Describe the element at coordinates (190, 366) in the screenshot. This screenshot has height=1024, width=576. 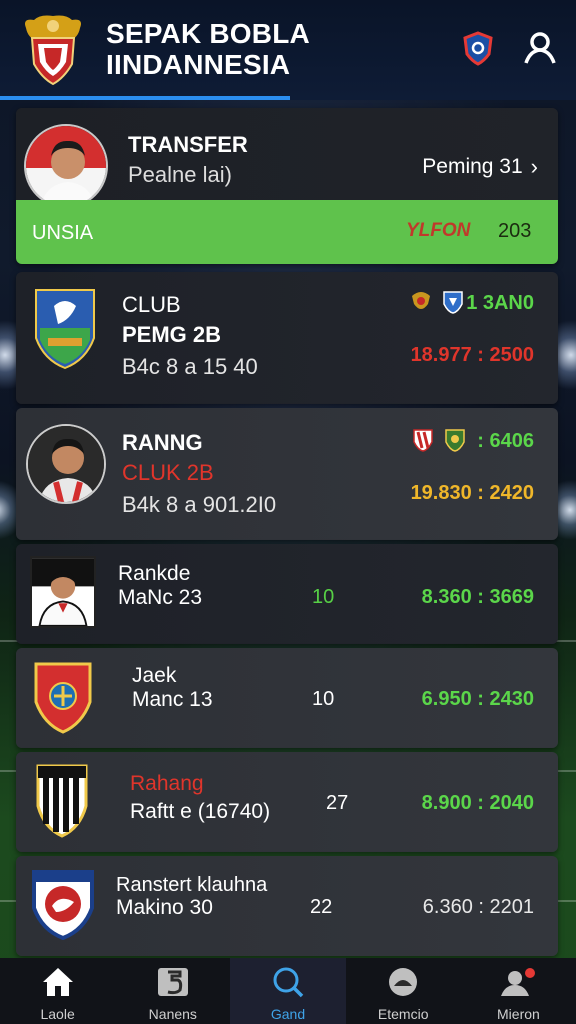
I see `row-line3: B4c 8 a 15 40` at that location.